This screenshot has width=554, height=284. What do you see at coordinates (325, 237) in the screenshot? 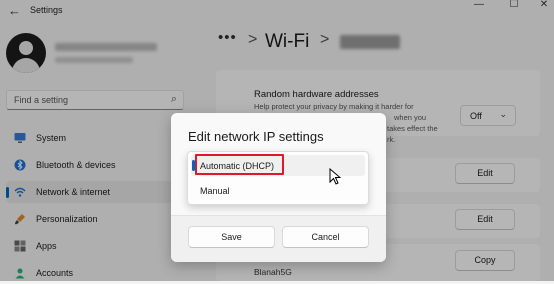
I see `cancel-button: Cancel` at bounding box center [325, 237].